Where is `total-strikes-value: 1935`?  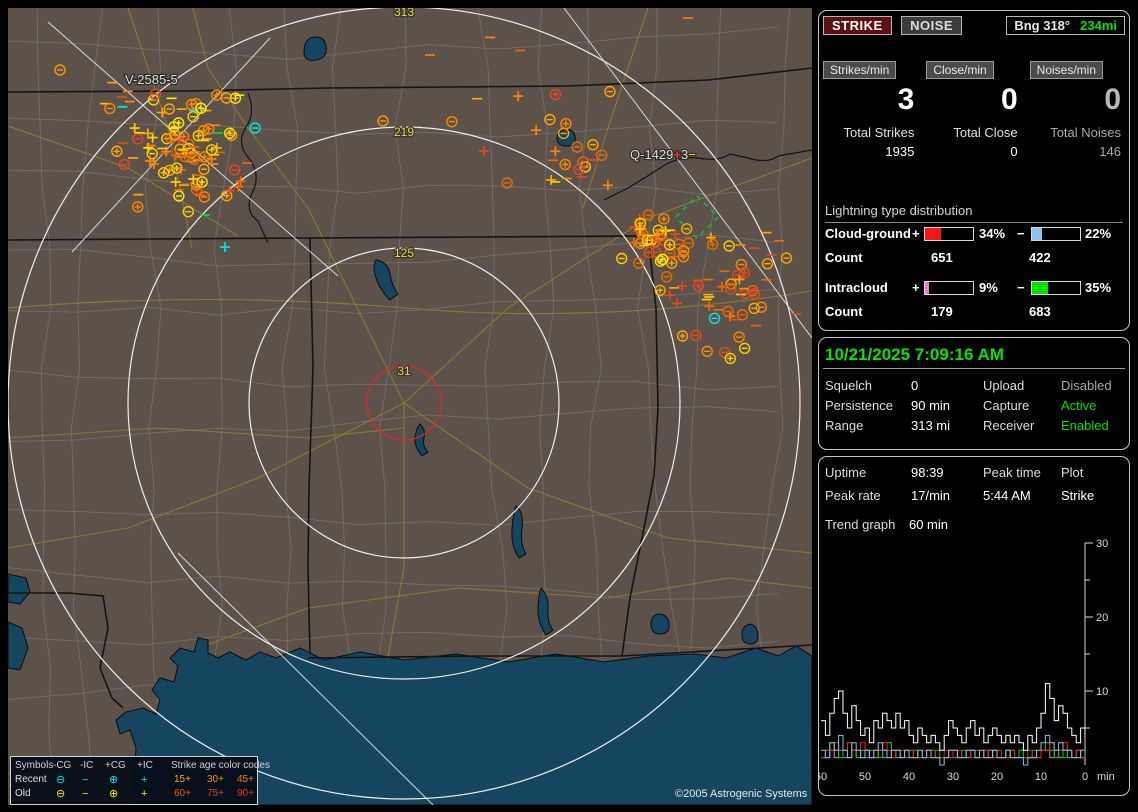 total-strikes-value: 1935 is located at coordinates (900, 151).